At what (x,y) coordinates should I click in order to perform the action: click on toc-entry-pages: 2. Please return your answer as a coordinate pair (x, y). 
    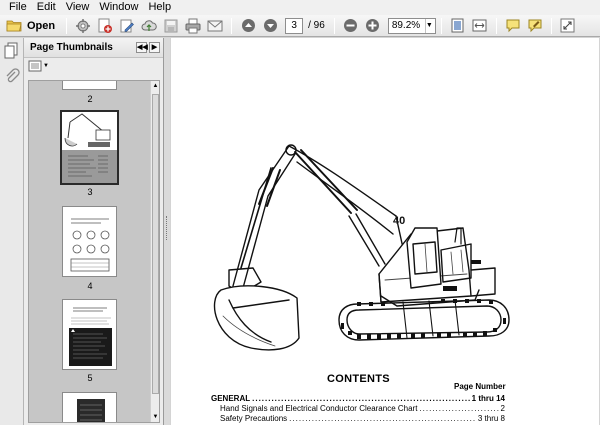
    Looking at the image, I should click on (502, 408).